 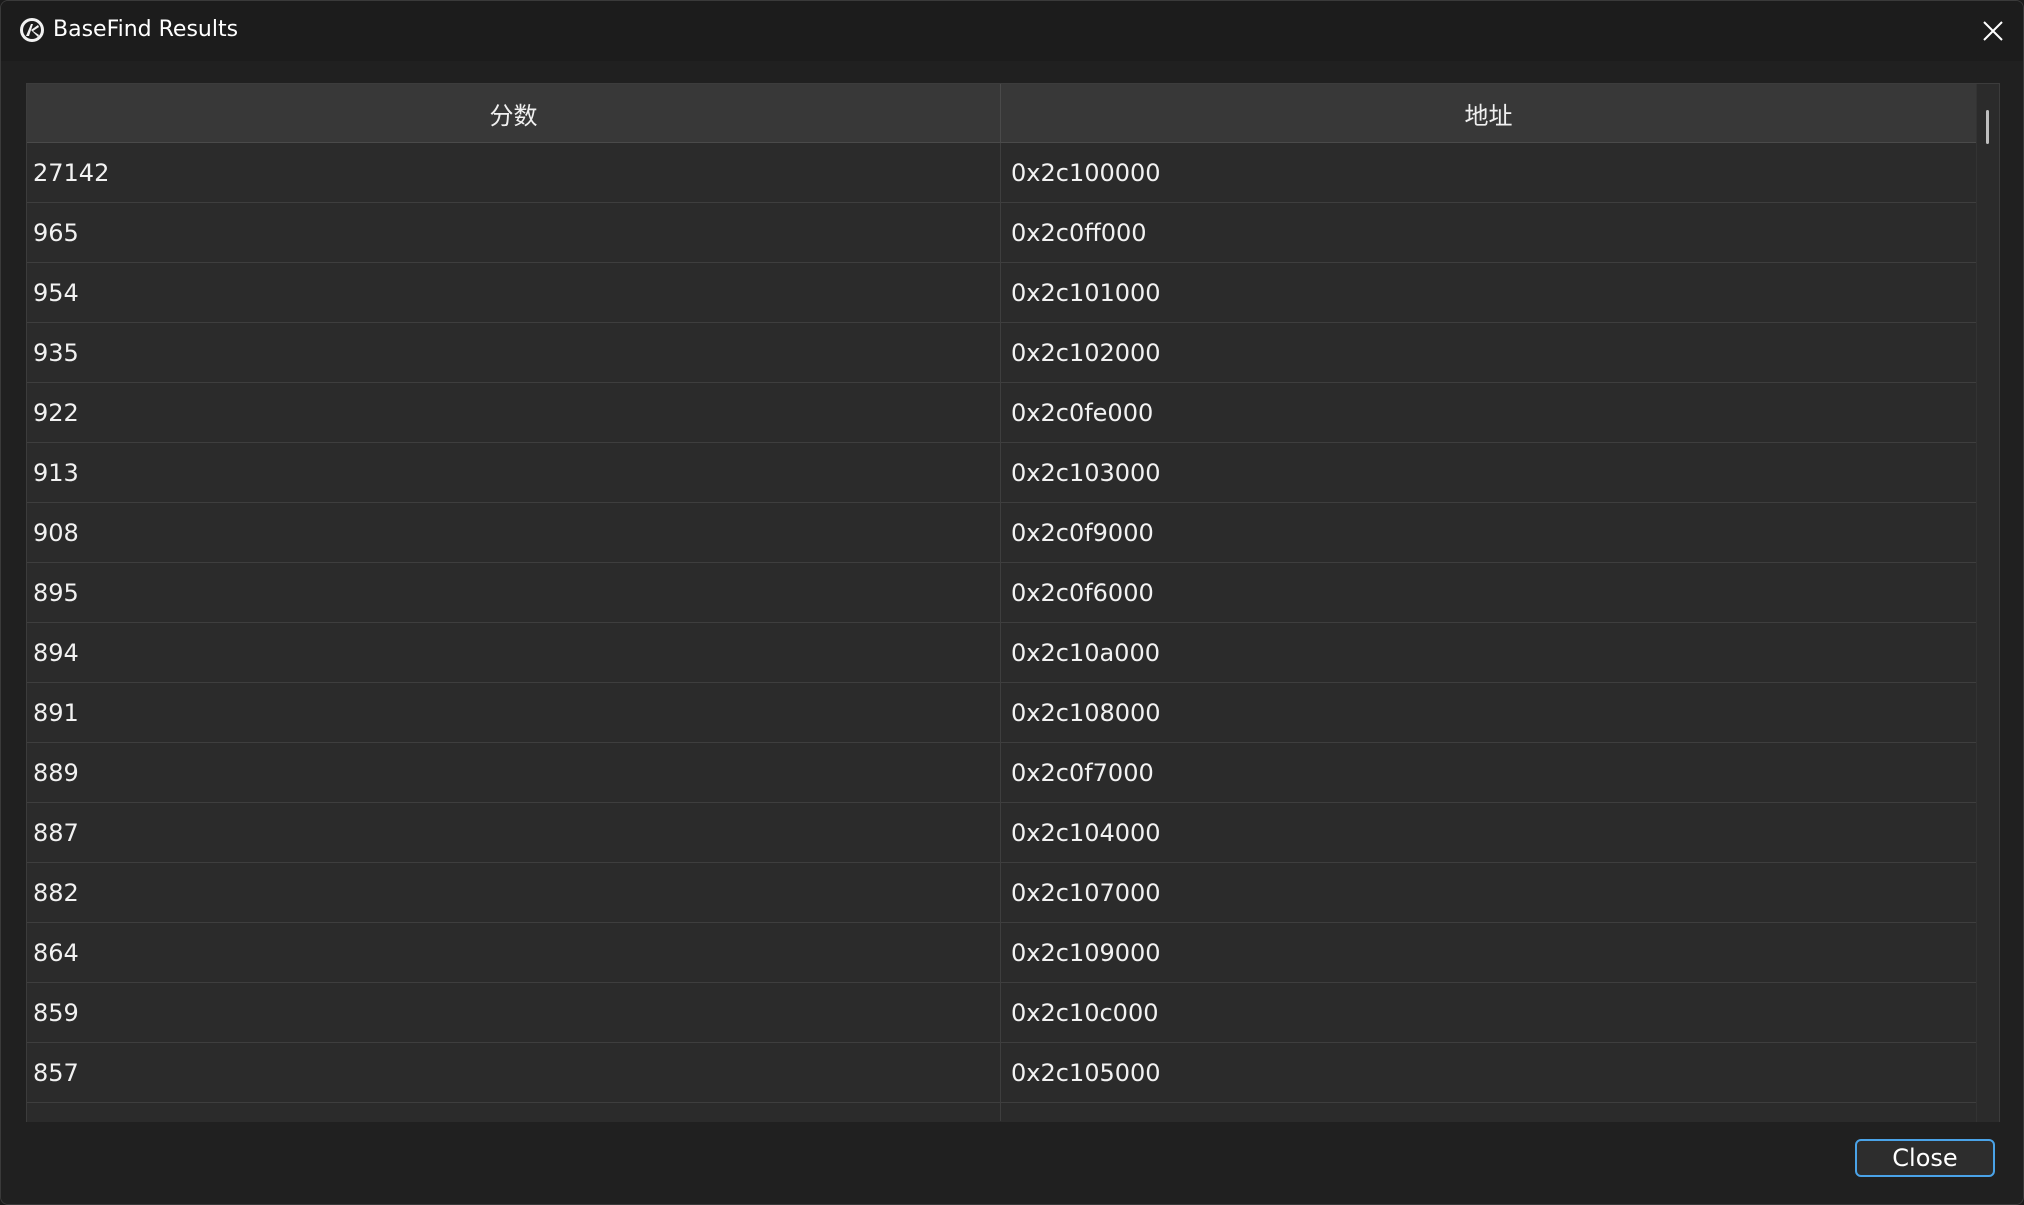 What do you see at coordinates (1086, 952) in the screenshot?
I see `address-cell: 0x2c109000` at bounding box center [1086, 952].